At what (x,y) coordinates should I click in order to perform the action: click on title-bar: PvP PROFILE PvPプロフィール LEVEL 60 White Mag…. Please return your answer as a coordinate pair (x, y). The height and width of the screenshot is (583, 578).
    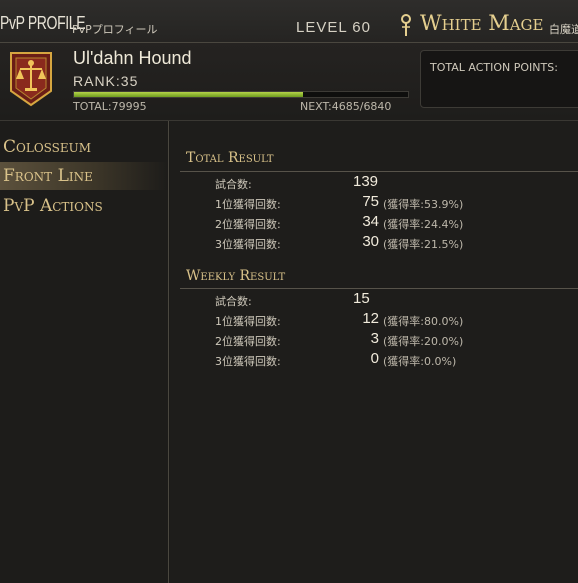
    Looking at the image, I should click on (289, 21).